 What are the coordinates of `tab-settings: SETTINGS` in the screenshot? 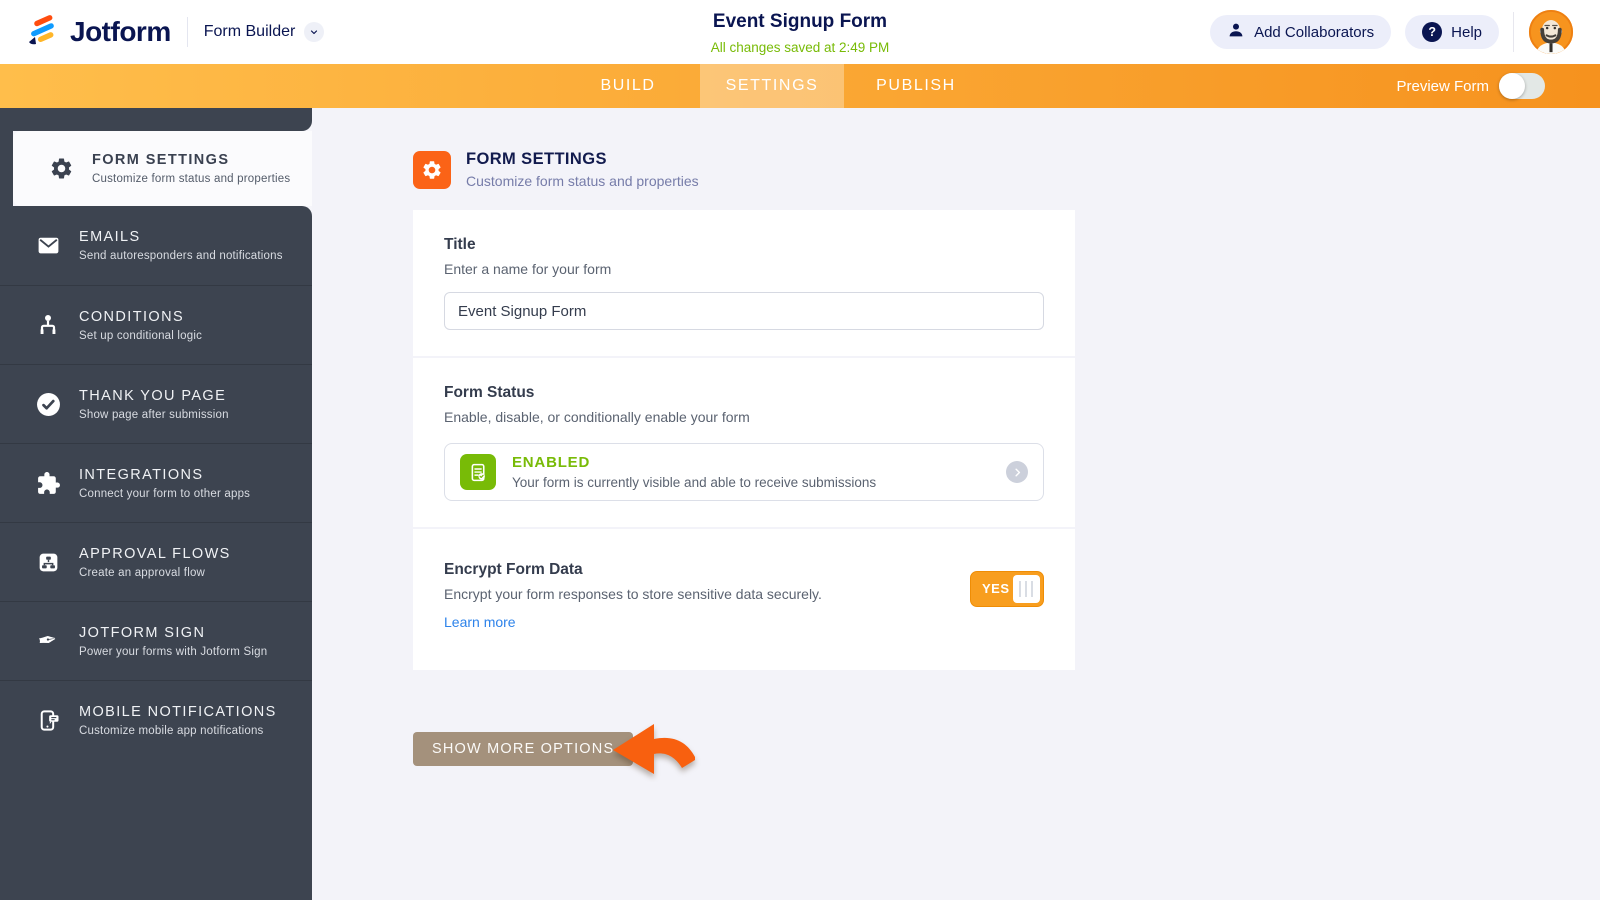 It's located at (772, 86).